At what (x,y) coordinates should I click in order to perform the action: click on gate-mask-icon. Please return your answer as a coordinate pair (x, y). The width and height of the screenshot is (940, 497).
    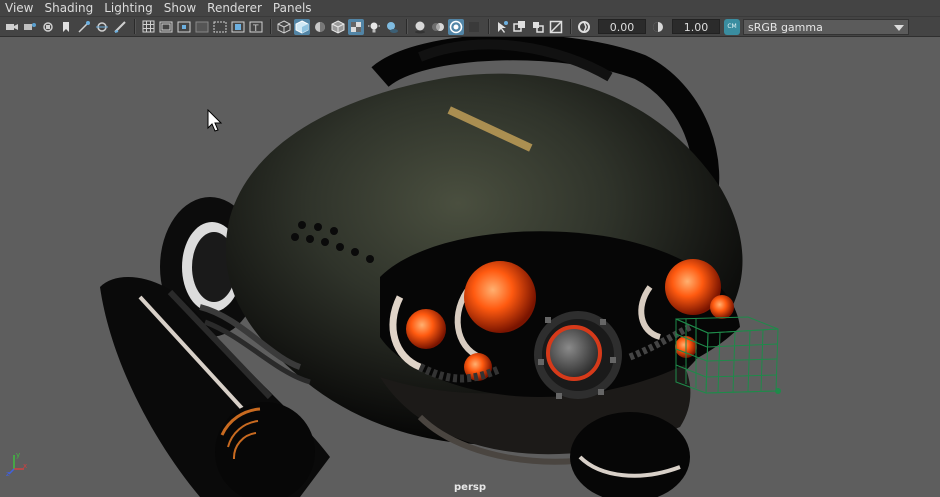
    Looking at the image, I should click on (202, 27).